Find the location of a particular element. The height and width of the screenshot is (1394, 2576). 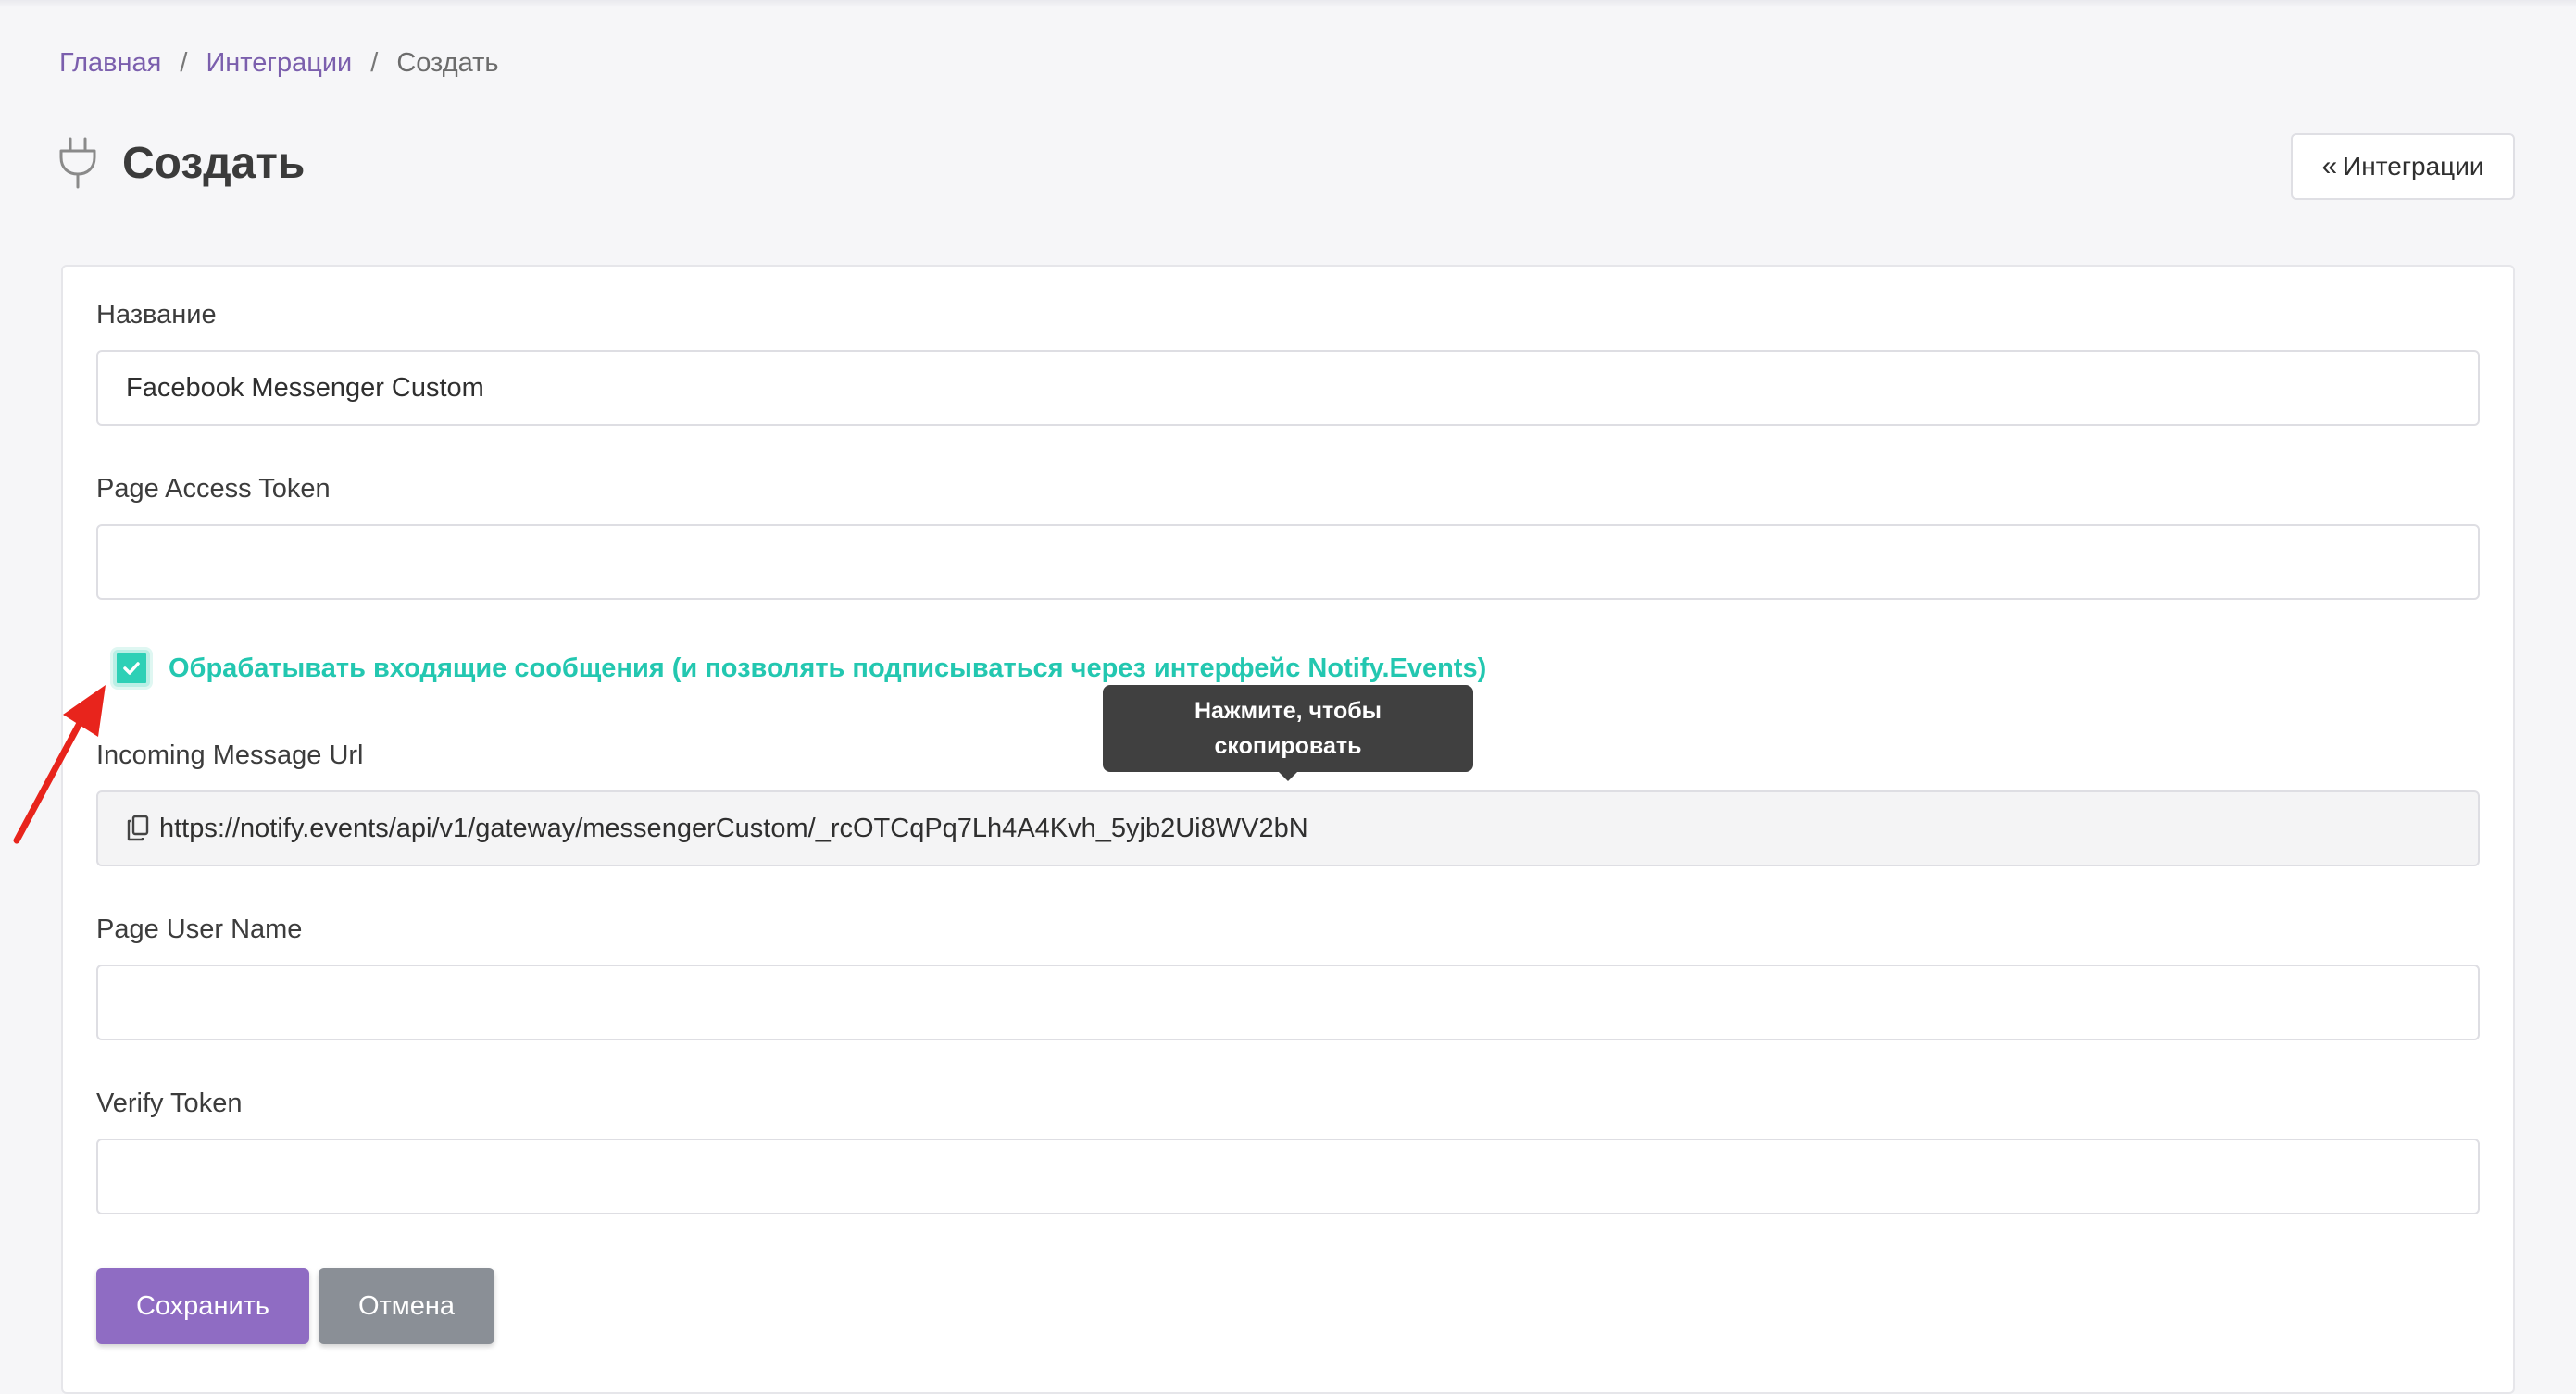

checkmark-icon is located at coordinates (131, 668).